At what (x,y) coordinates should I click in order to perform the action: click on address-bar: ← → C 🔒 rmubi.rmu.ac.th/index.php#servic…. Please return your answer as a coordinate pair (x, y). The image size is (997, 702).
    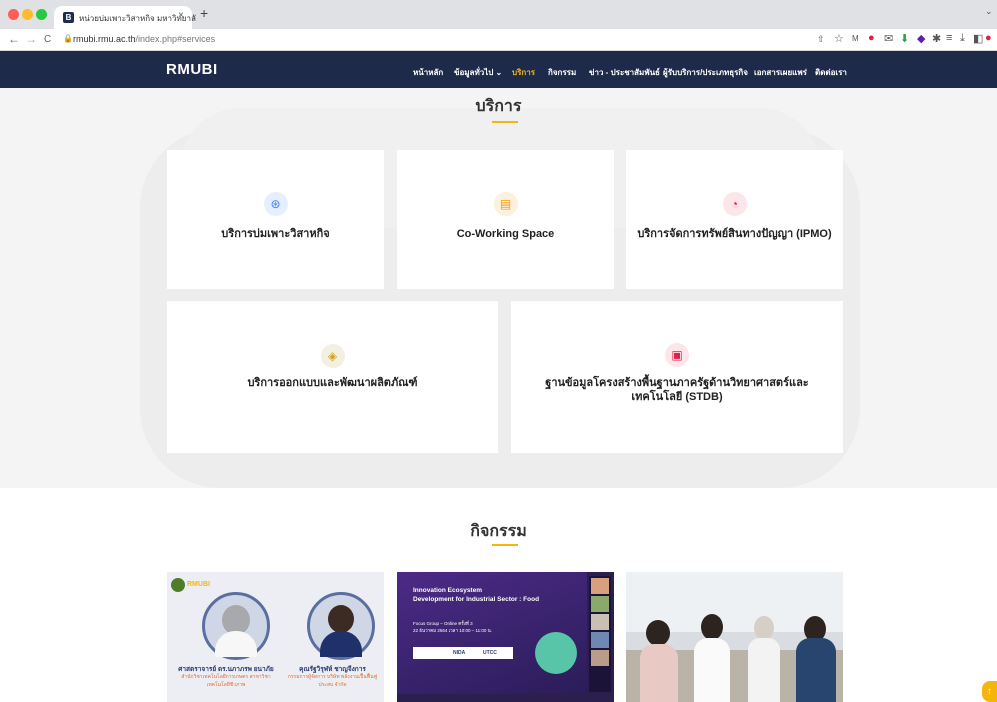
    Looking at the image, I should click on (498, 40).